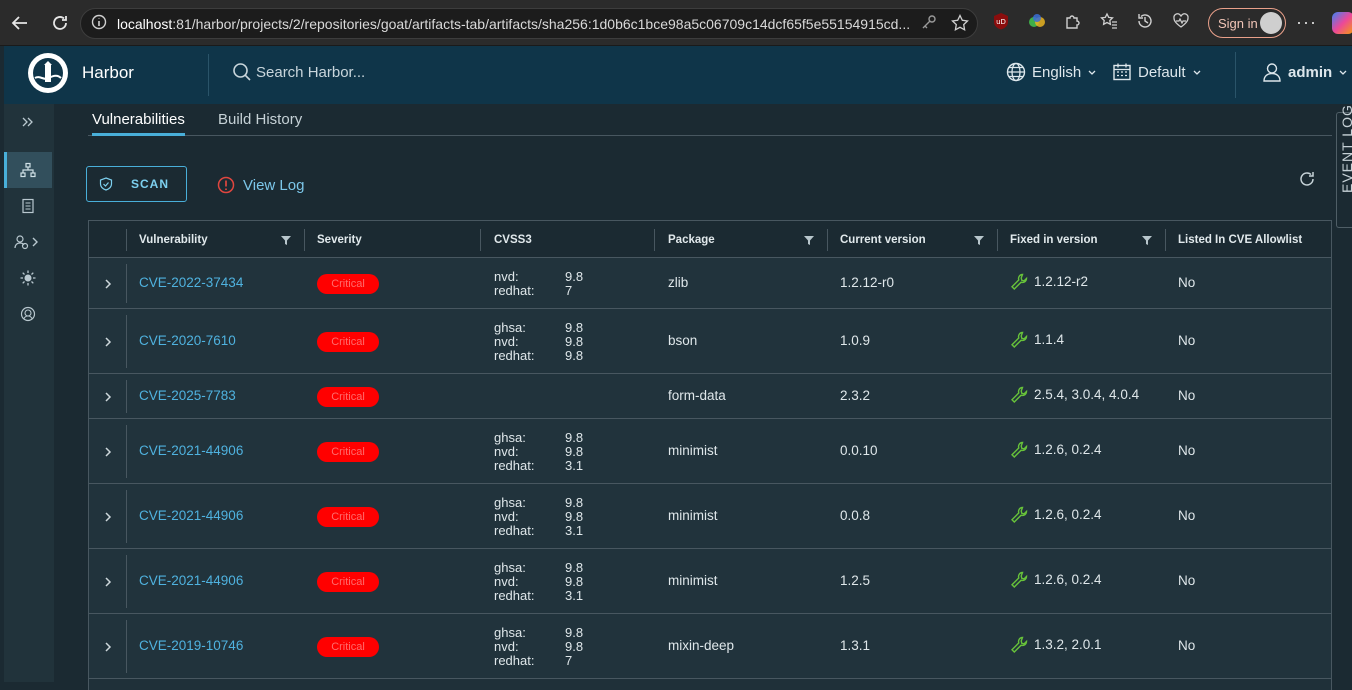 The image size is (1352, 690). Describe the element at coordinates (1307, 181) in the screenshot. I see `refresh-icon` at that location.